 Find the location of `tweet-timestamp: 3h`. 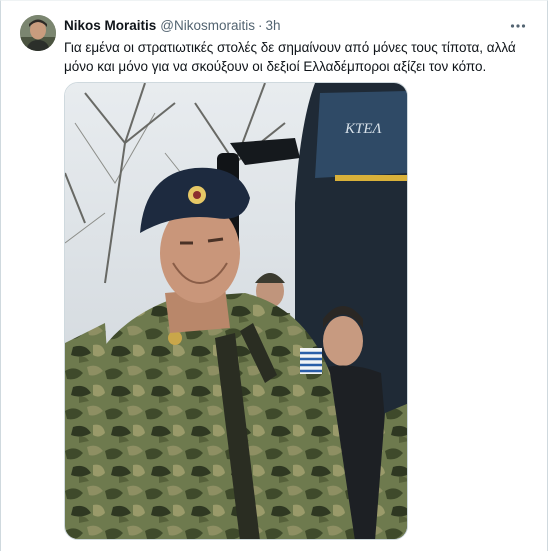

tweet-timestamp: 3h is located at coordinates (273, 25).